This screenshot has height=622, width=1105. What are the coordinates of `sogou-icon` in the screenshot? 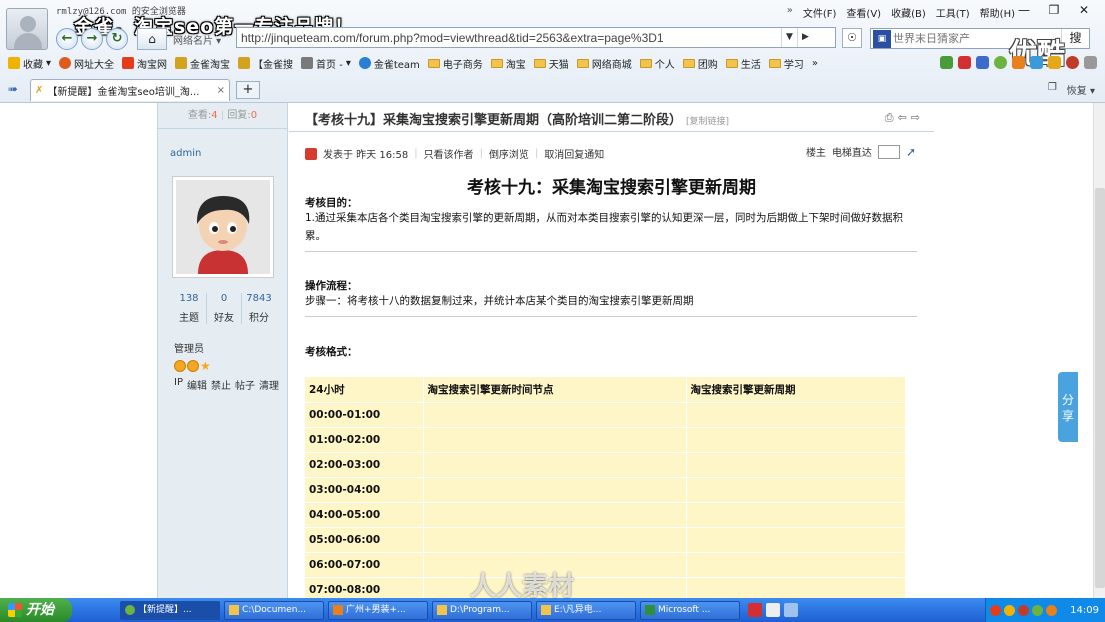 It's located at (755, 610).